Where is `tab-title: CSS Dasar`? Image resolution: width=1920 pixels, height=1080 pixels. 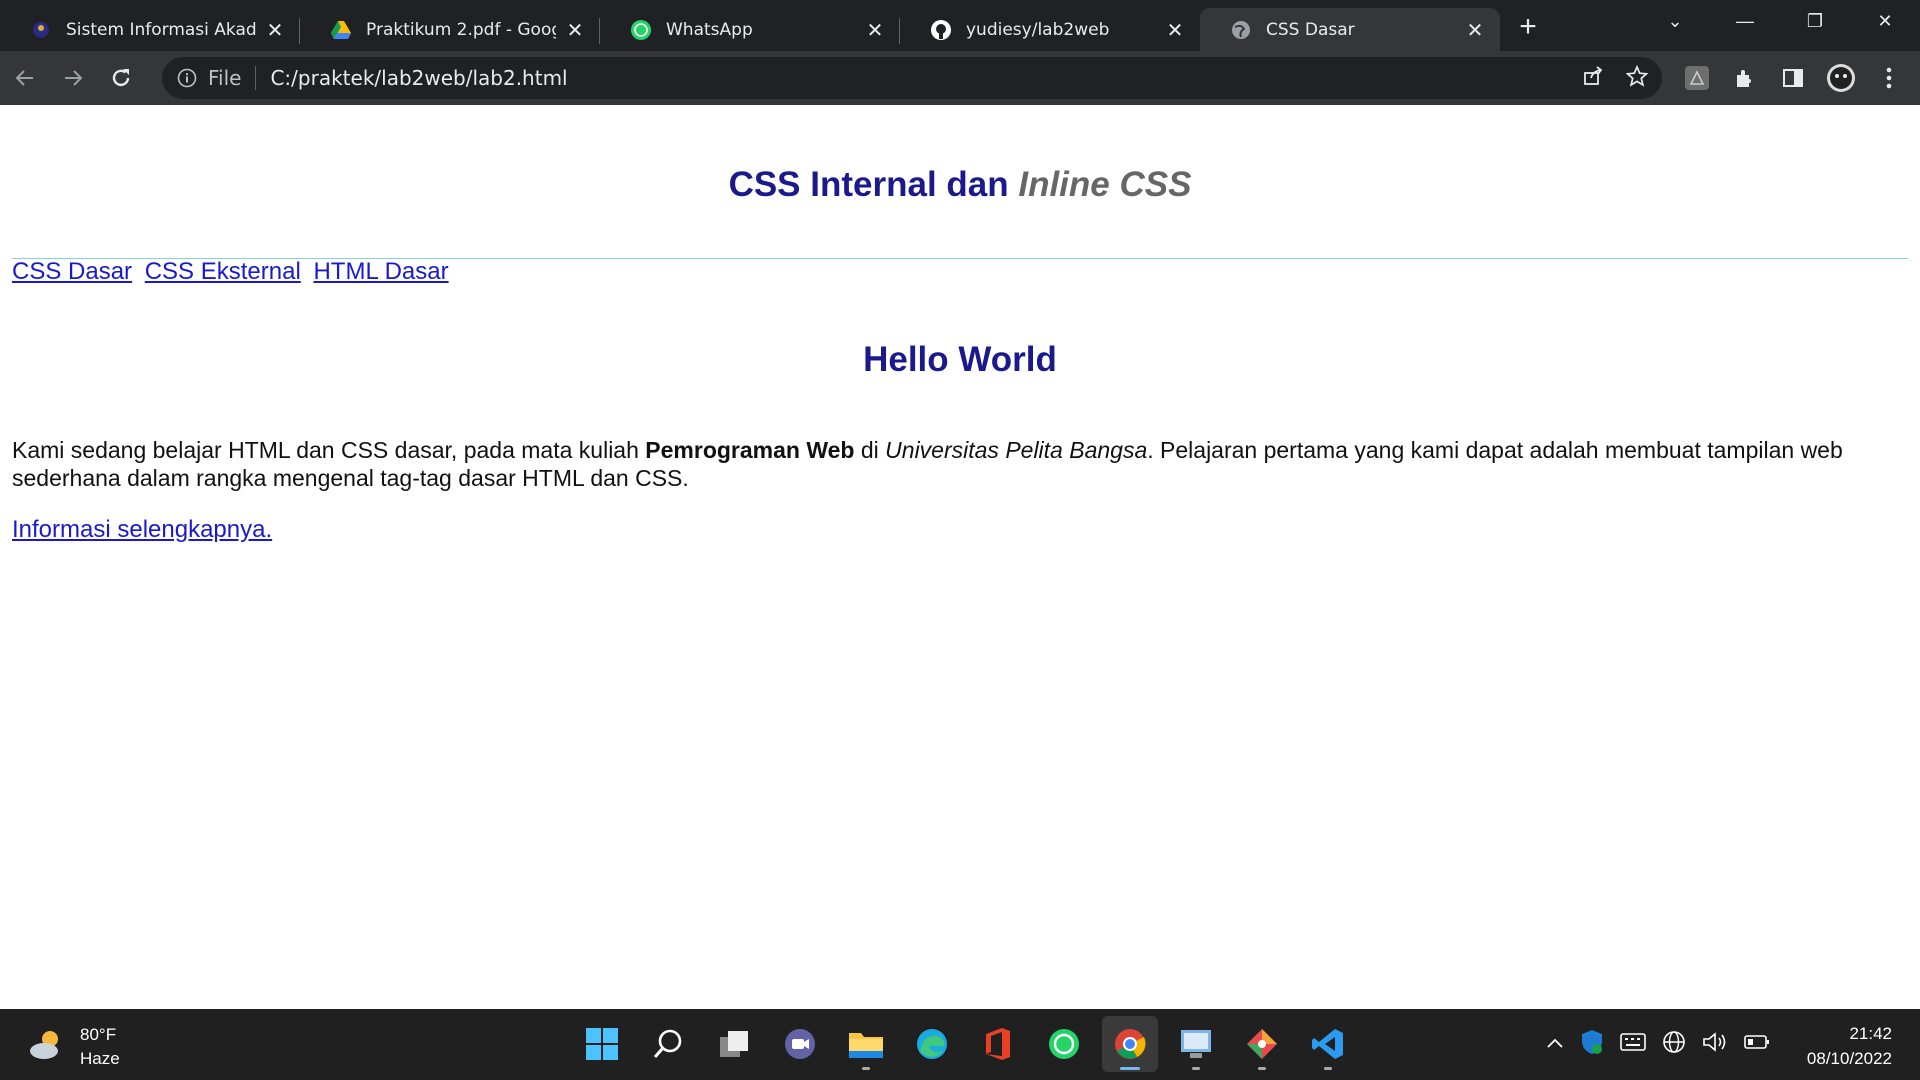 tab-title: CSS Dasar is located at coordinates (1310, 29).